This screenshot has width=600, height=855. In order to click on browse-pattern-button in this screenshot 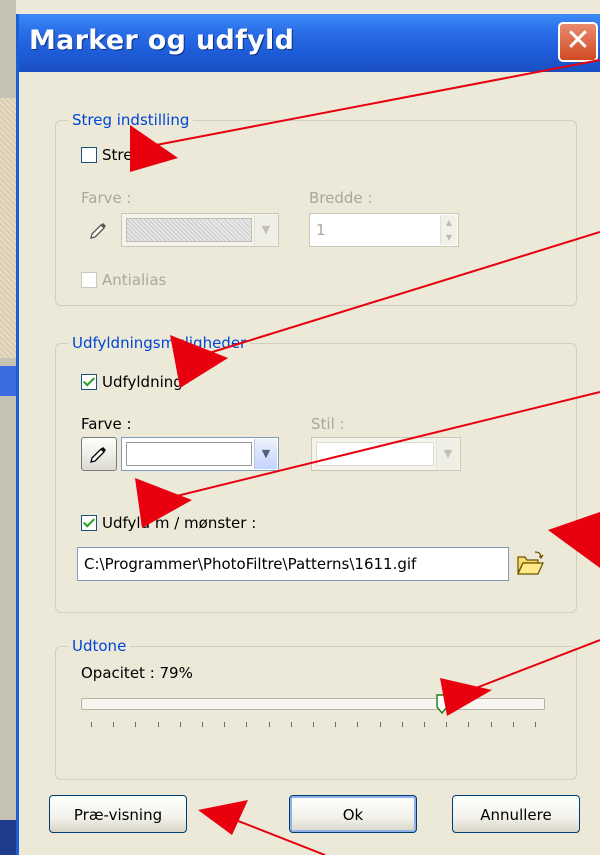, I will do `click(530, 564)`.